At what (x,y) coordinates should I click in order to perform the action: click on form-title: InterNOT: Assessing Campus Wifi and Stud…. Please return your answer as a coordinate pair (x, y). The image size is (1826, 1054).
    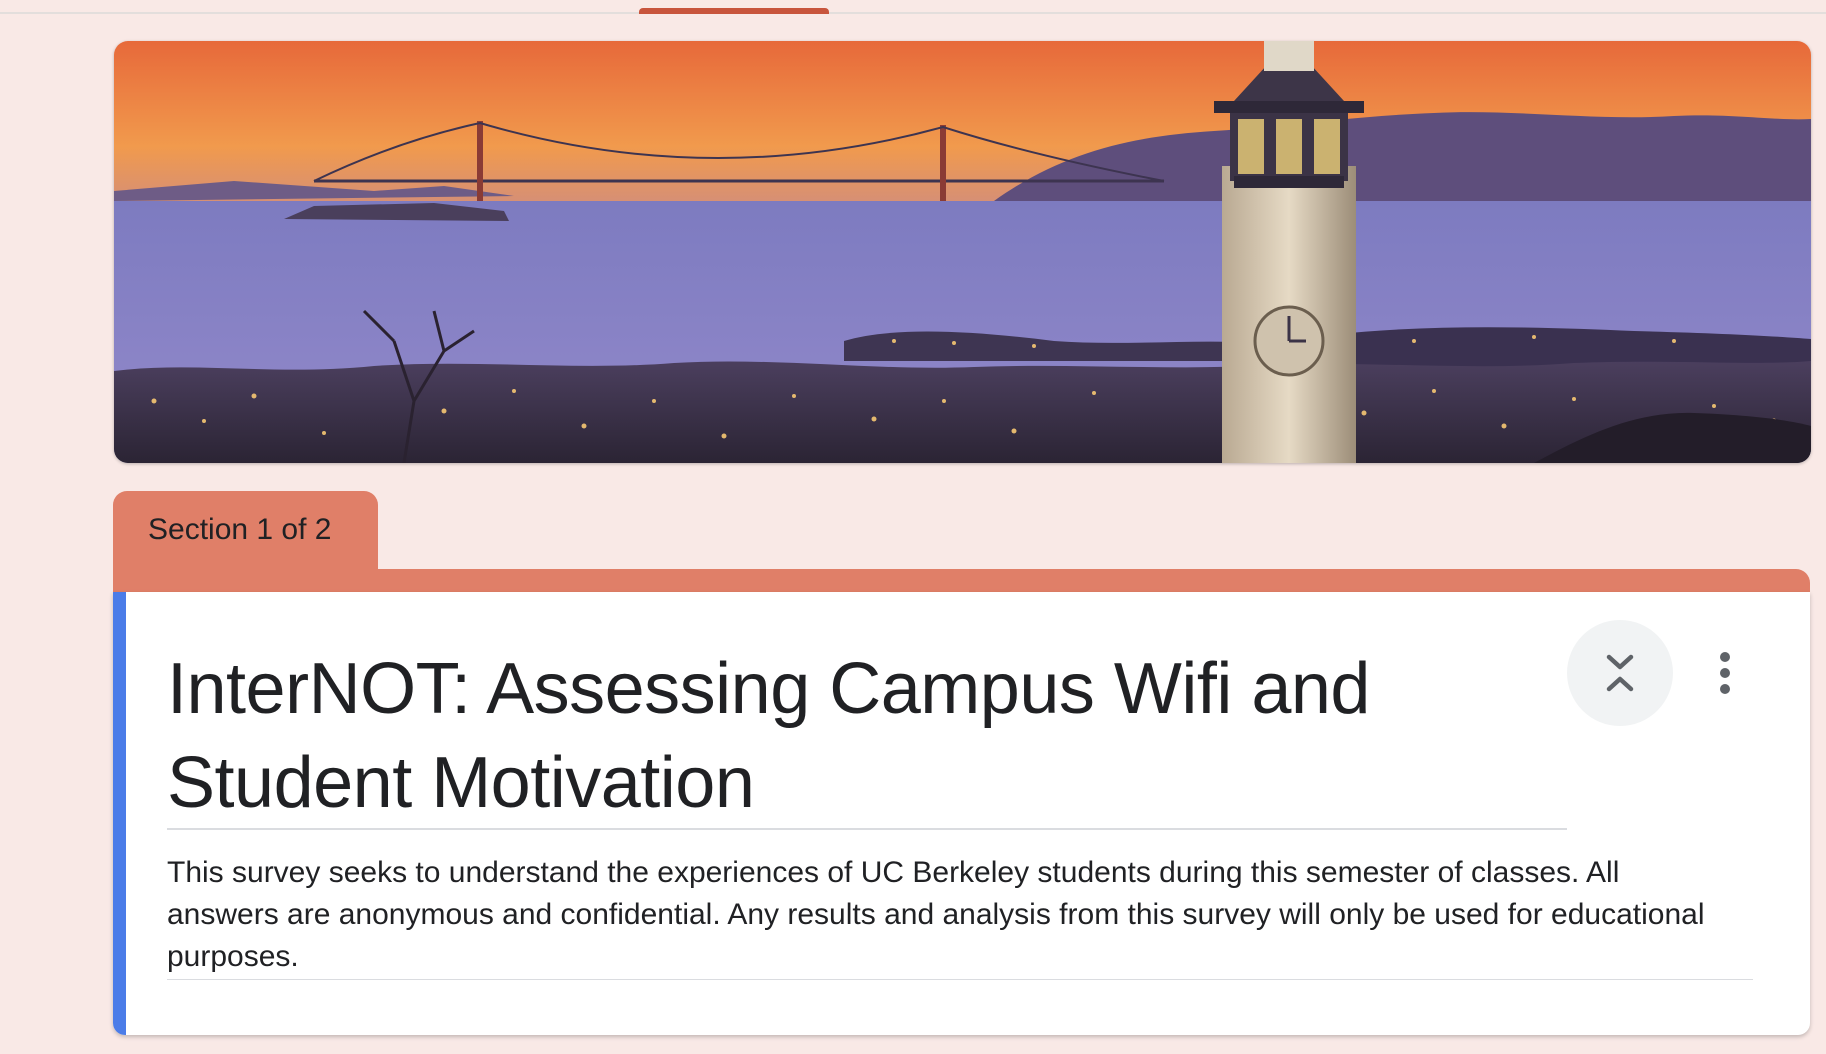
    Looking at the image, I should click on (777, 736).